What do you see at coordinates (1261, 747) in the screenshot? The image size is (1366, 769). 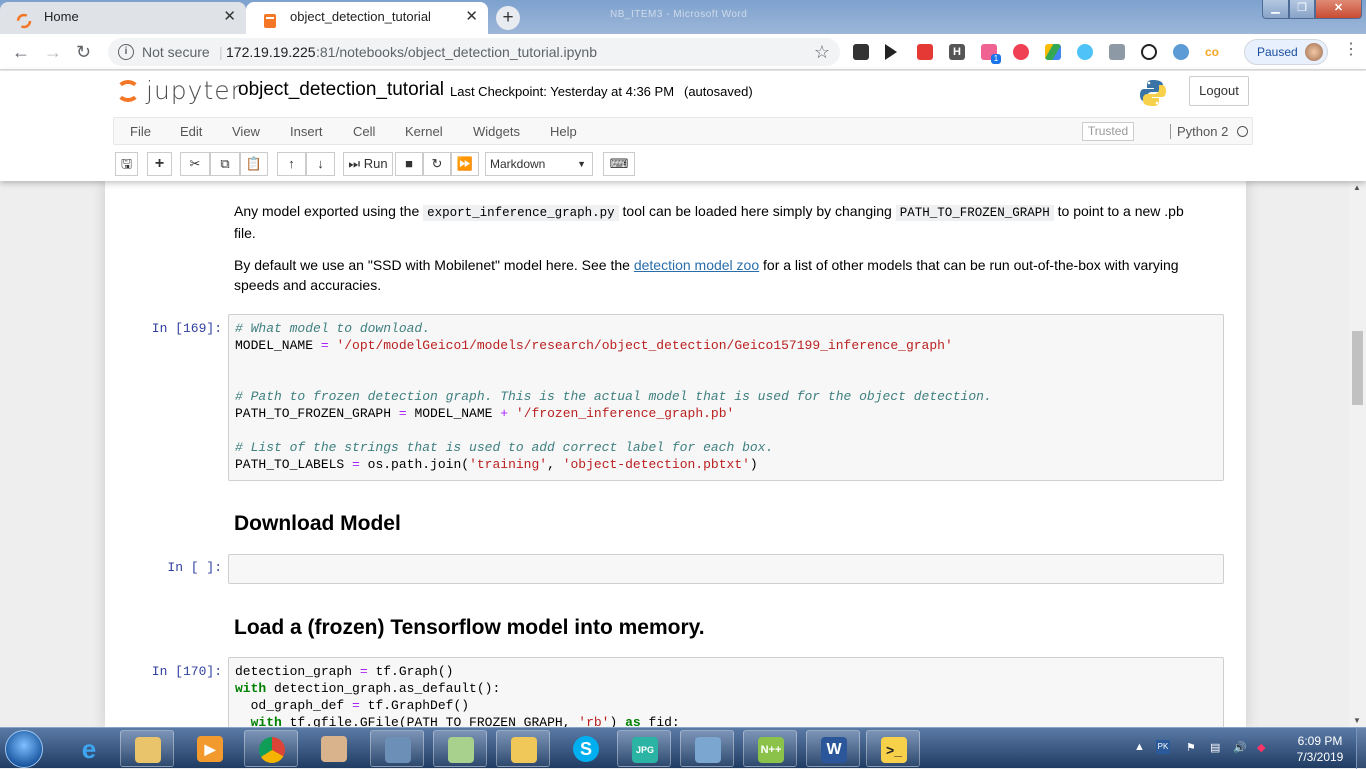 I see `security-tray-icon: ◆` at bounding box center [1261, 747].